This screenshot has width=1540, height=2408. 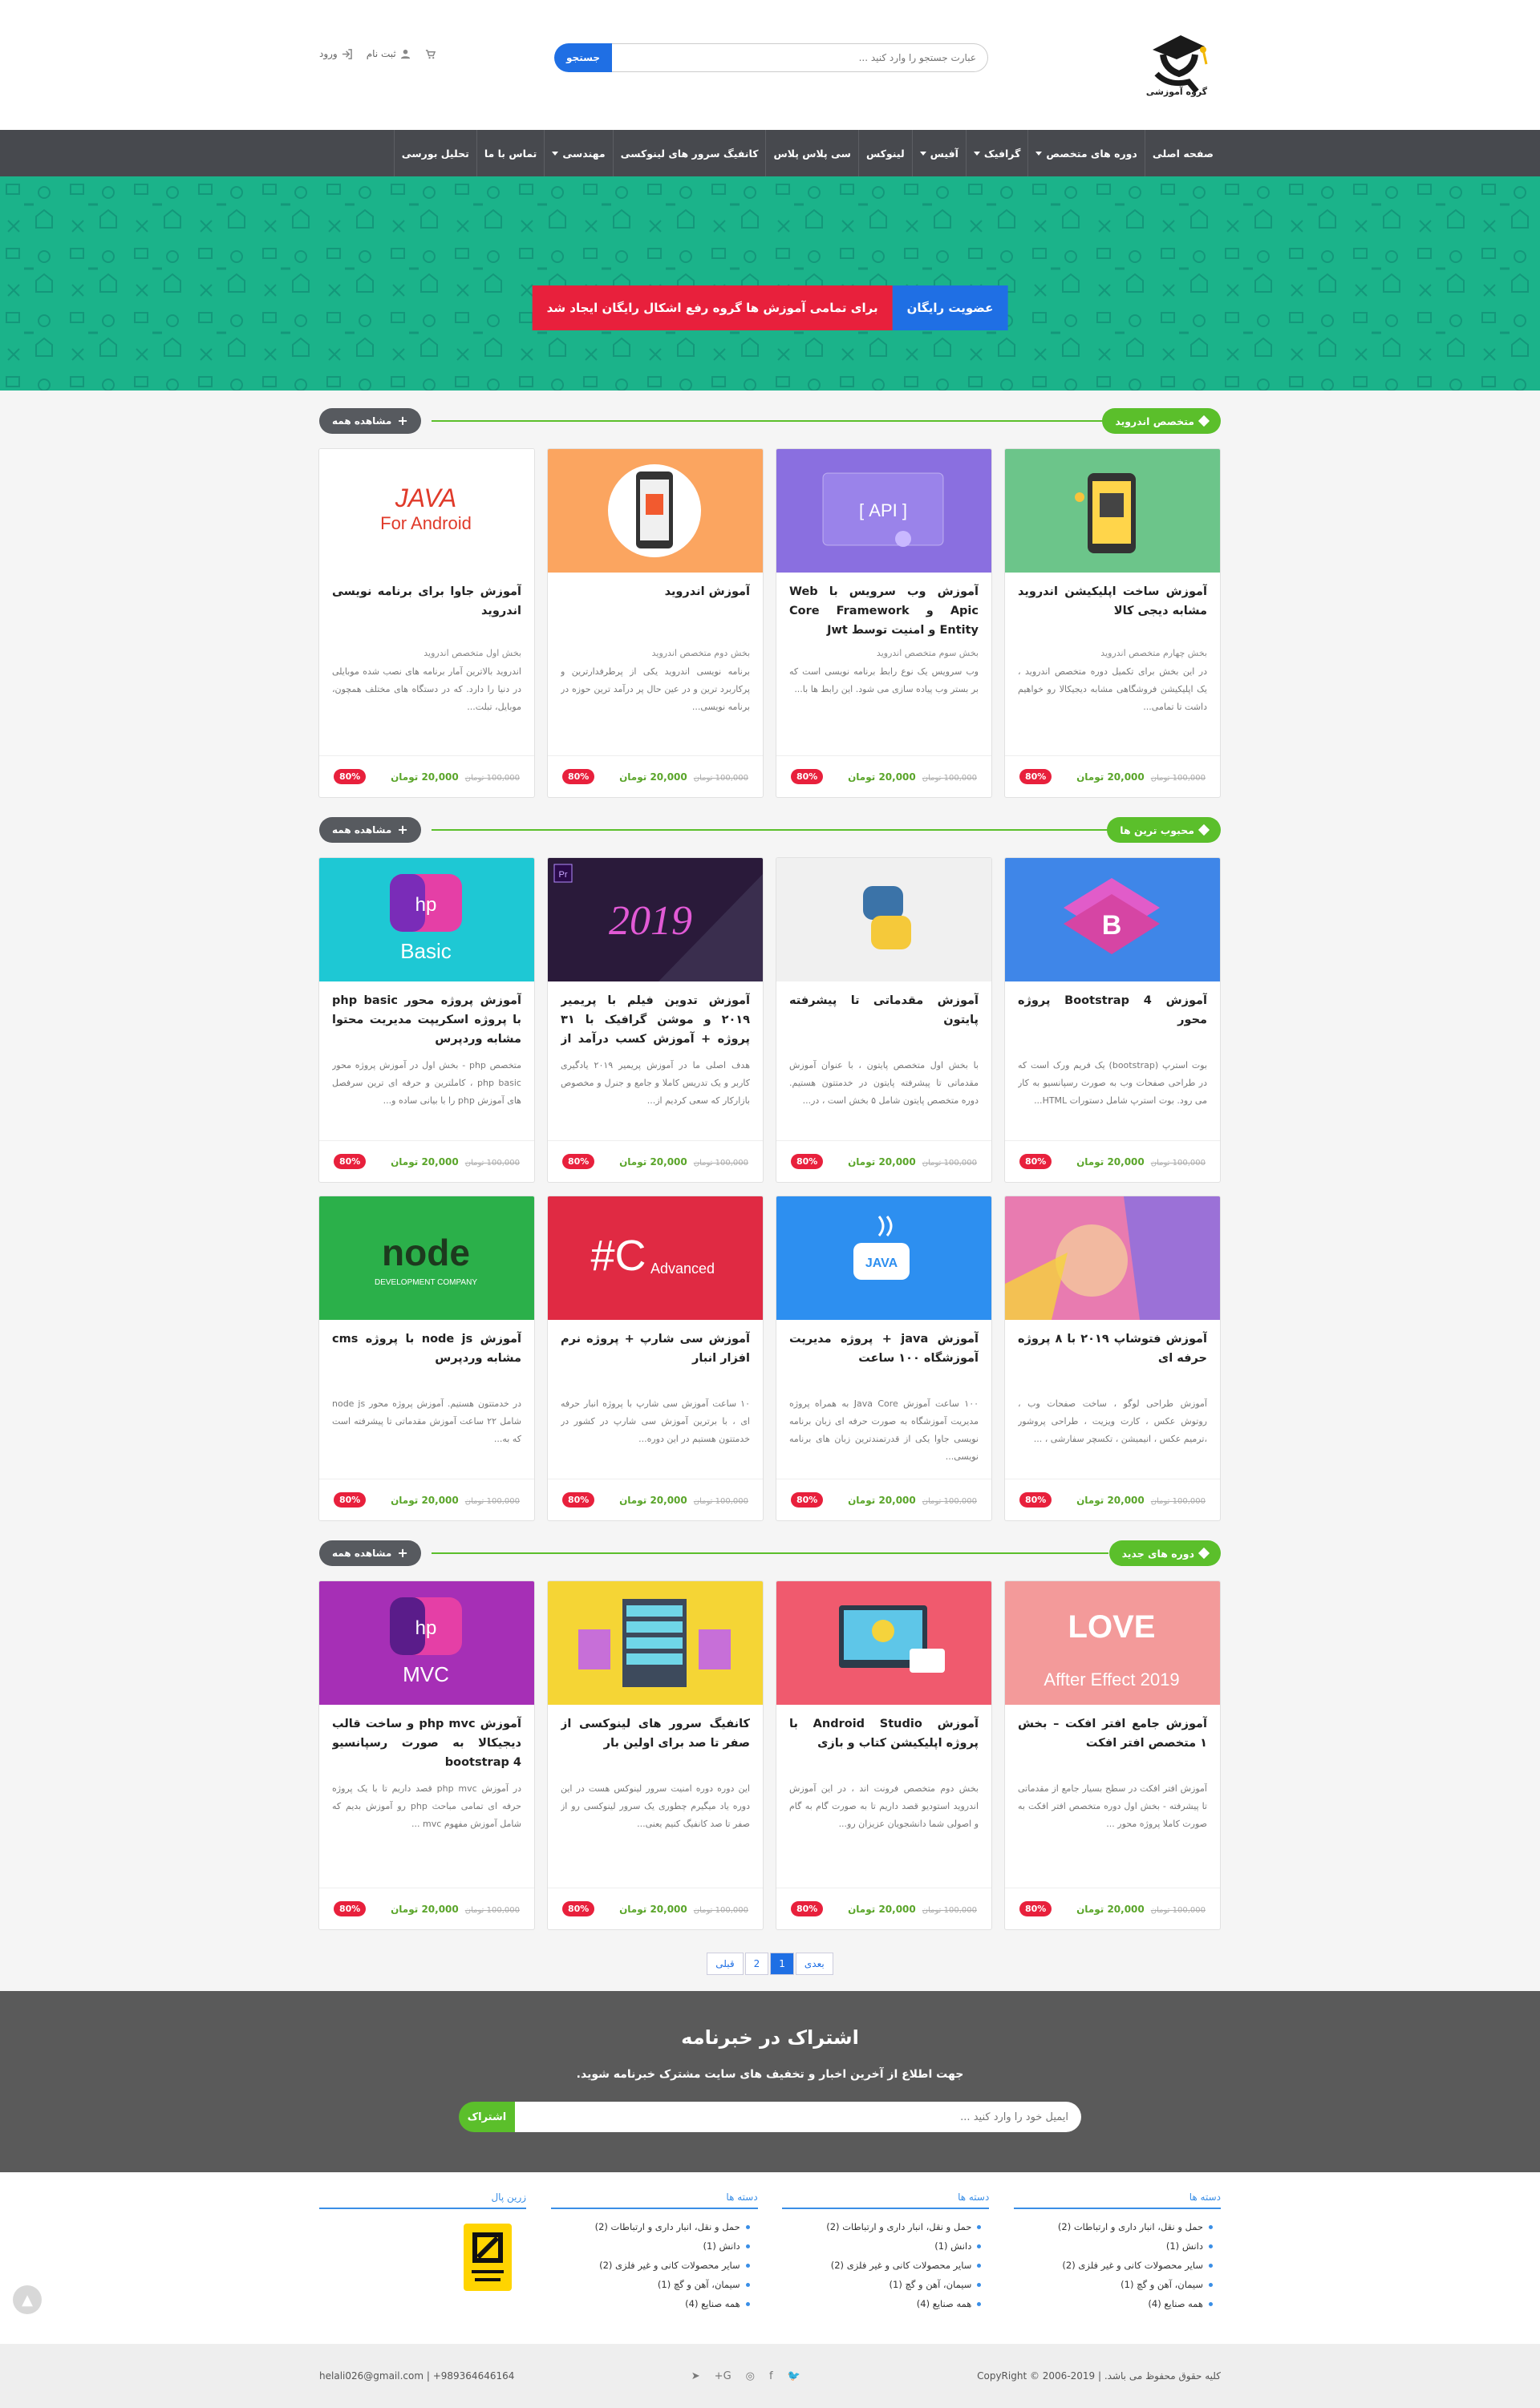 I want to click on pager-prev: قبلی, so click(x=725, y=1964).